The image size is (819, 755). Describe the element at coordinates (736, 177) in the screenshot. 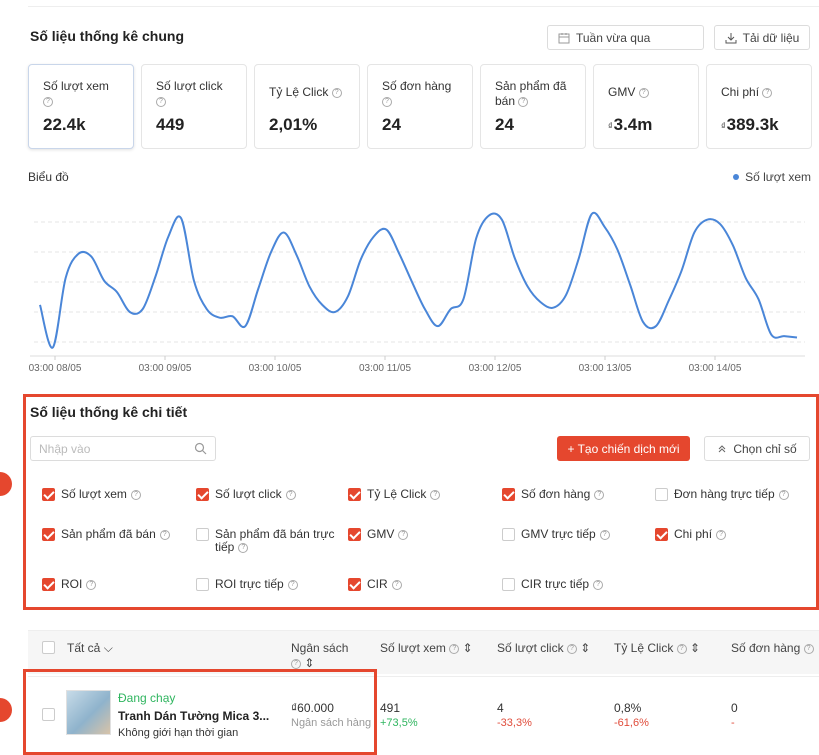

I see `legend-dot` at that location.